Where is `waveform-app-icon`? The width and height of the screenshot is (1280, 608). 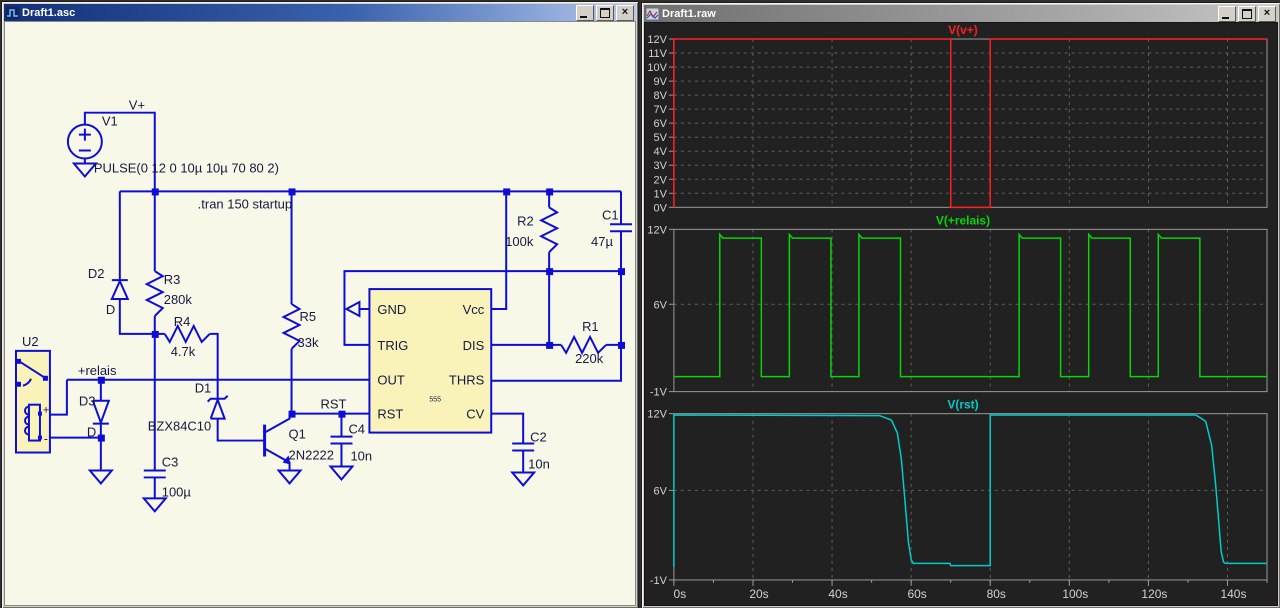 waveform-app-icon is located at coordinates (652, 13).